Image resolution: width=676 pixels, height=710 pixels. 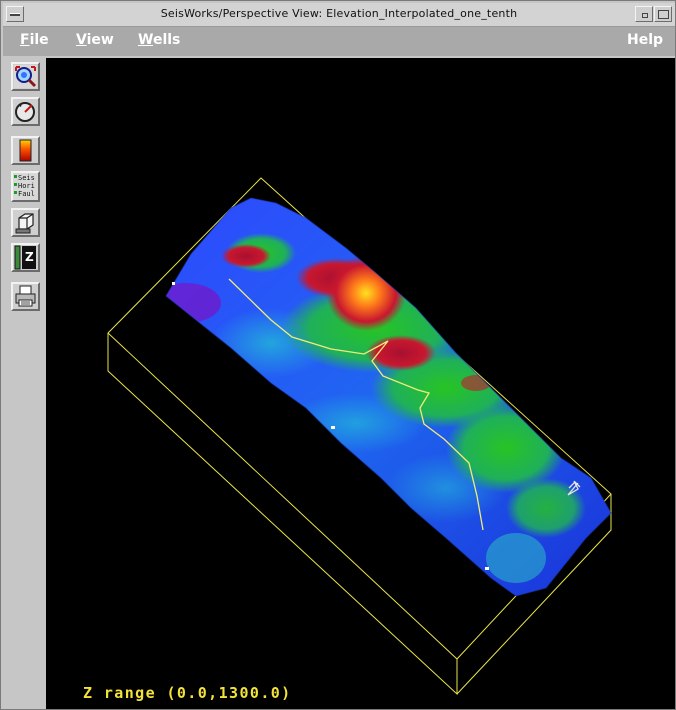 I want to click on color-scale-button, so click(x=25, y=150).